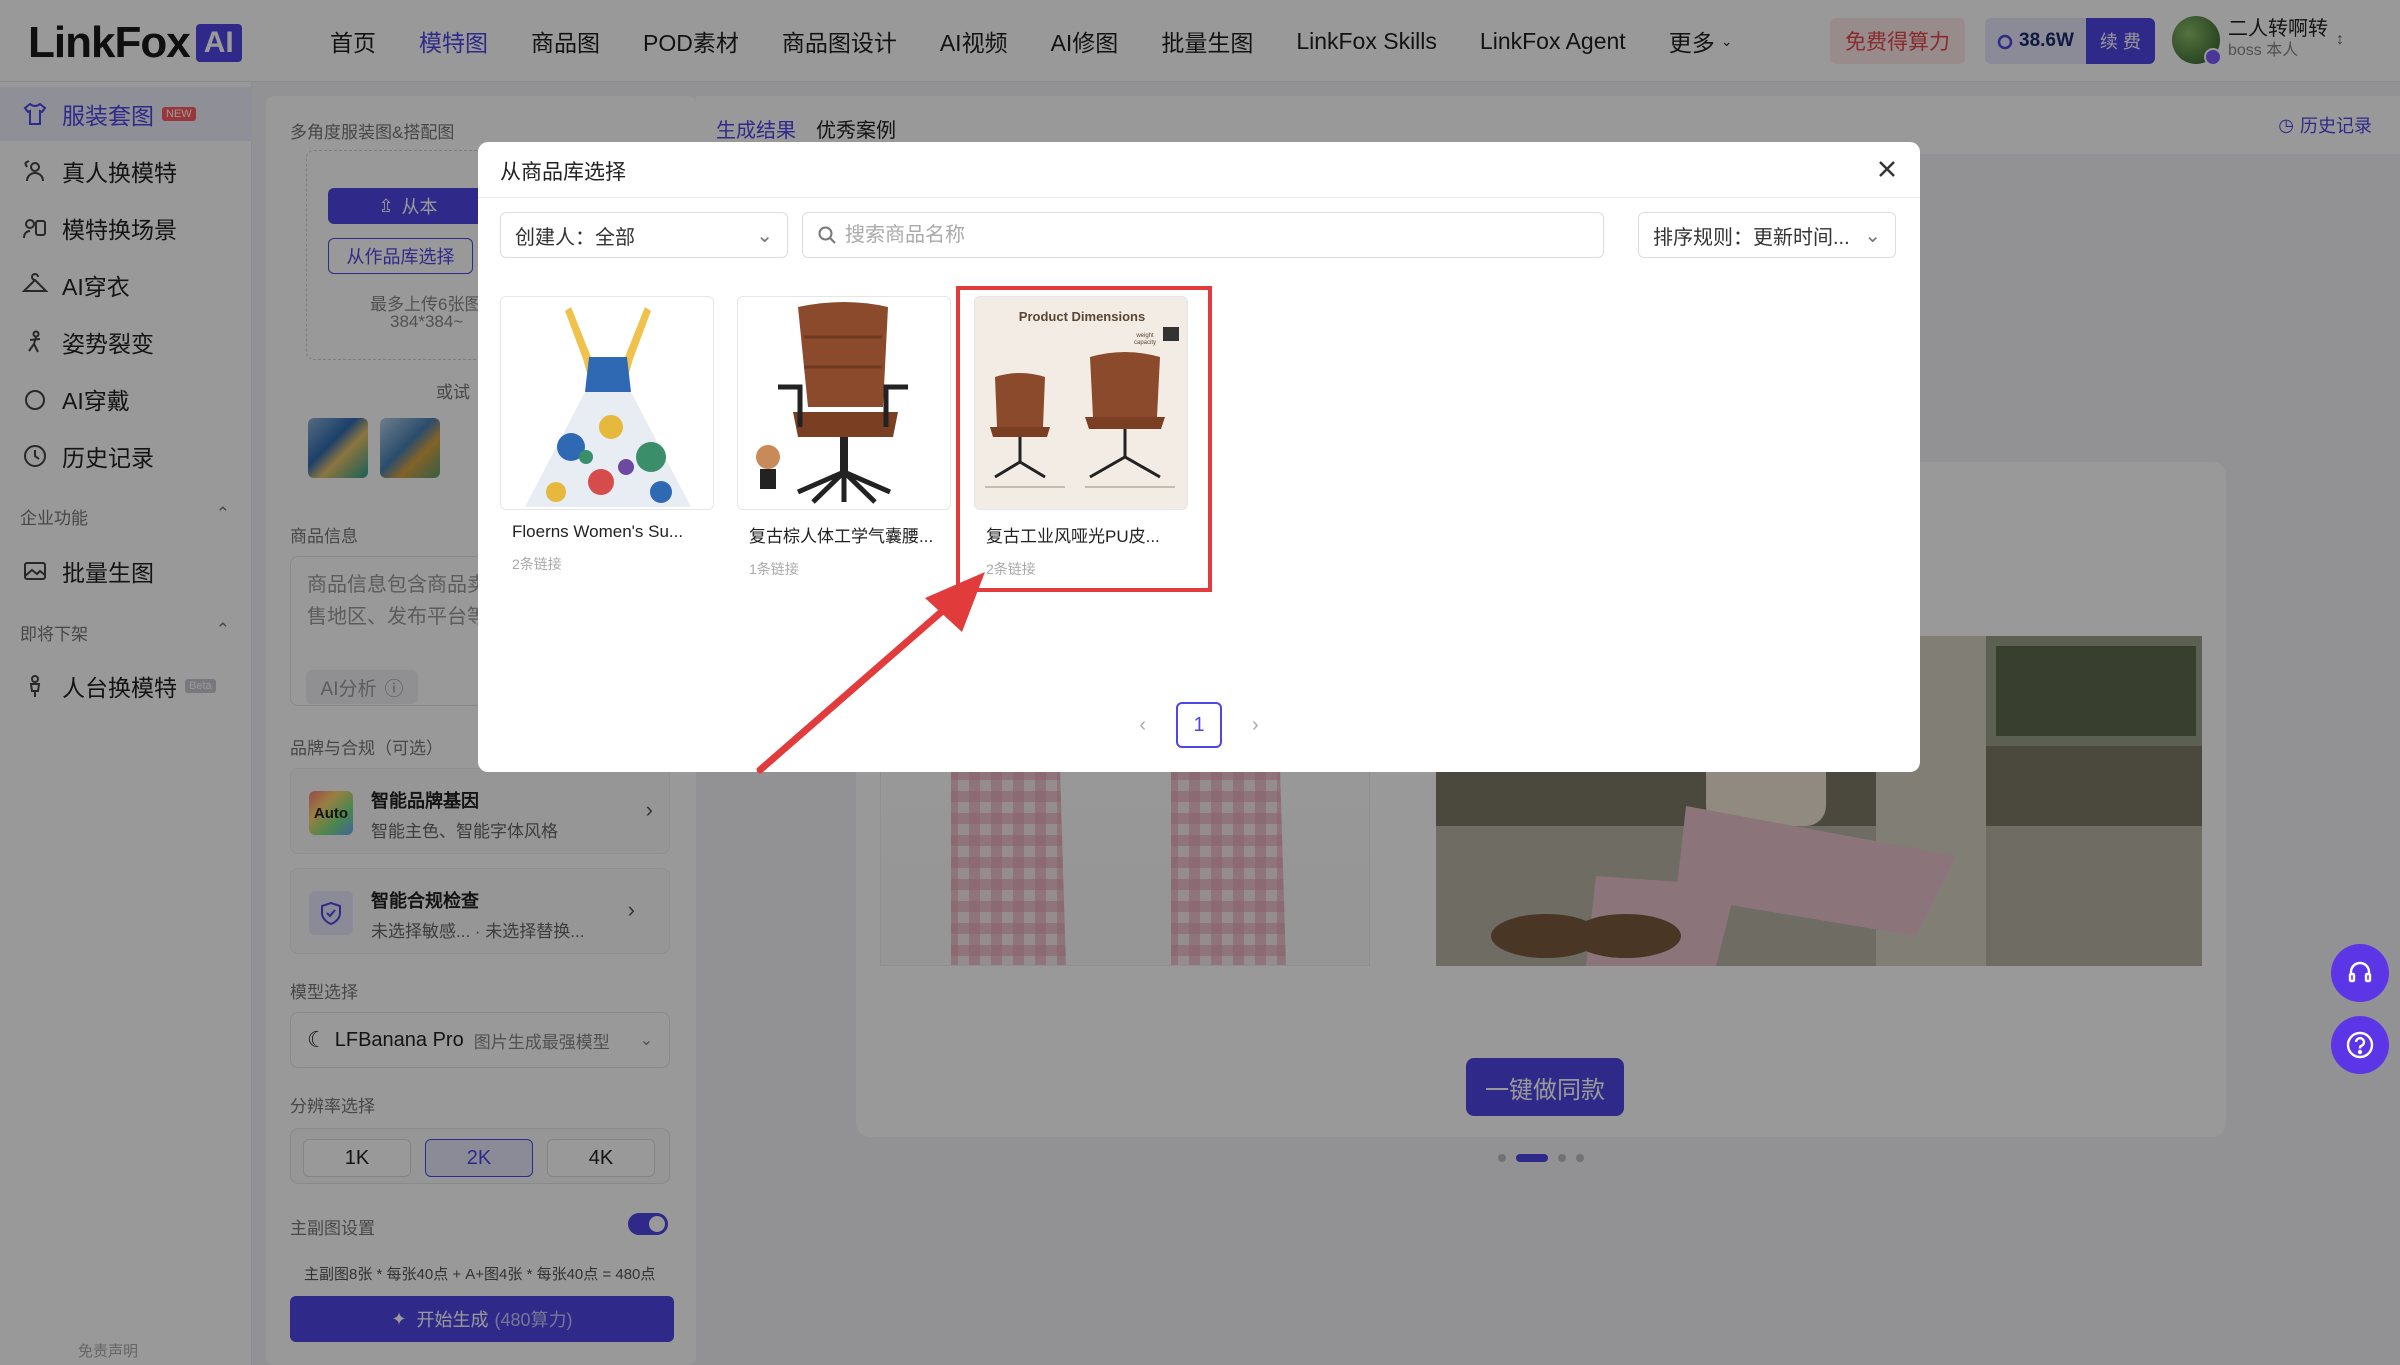 This screenshot has height=1365, width=2400. Describe the element at coordinates (827, 235) in the screenshot. I see `search-icon` at that location.